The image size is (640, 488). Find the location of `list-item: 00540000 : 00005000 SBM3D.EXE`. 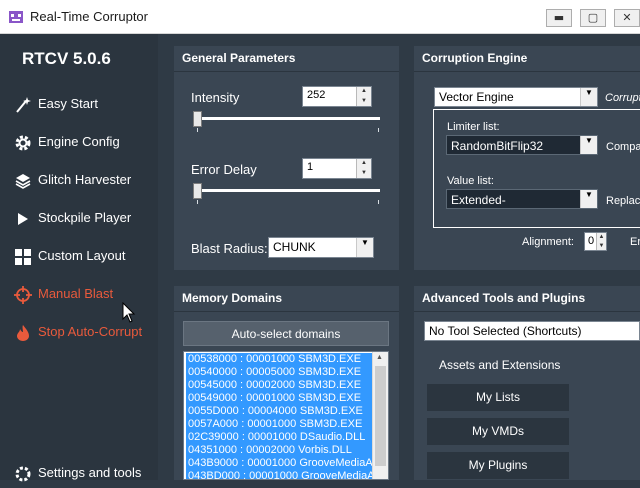

list-item: 00540000 : 00005000 SBM3D.EXE is located at coordinates (280, 372).